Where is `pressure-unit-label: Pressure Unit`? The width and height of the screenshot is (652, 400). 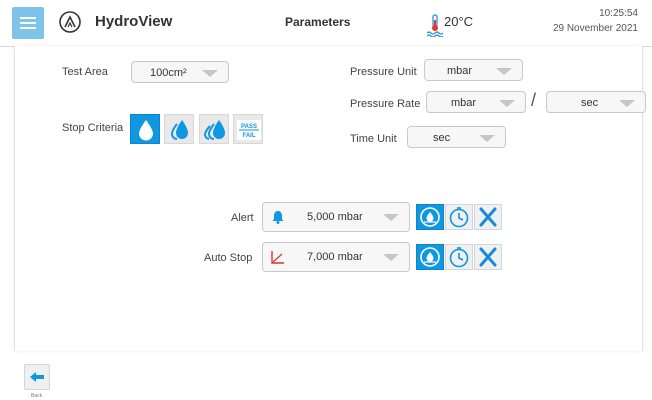 pressure-unit-label: Pressure Unit is located at coordinates (383, 72).